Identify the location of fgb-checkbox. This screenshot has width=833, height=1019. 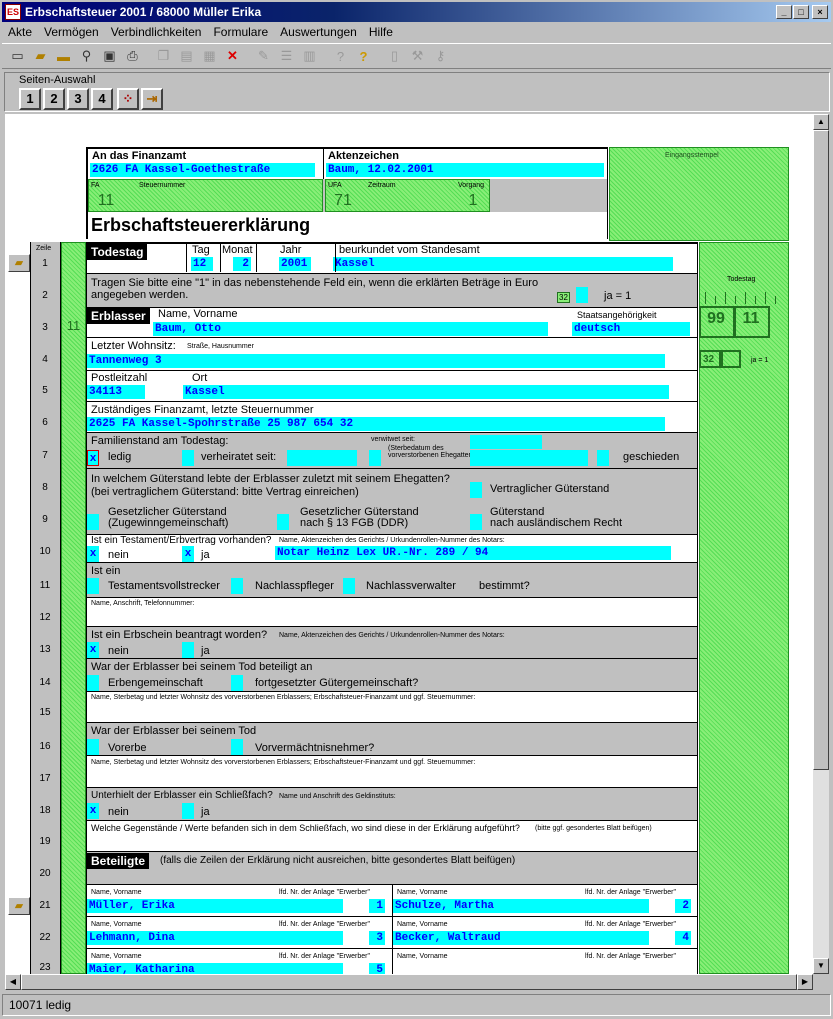
(283, 522).